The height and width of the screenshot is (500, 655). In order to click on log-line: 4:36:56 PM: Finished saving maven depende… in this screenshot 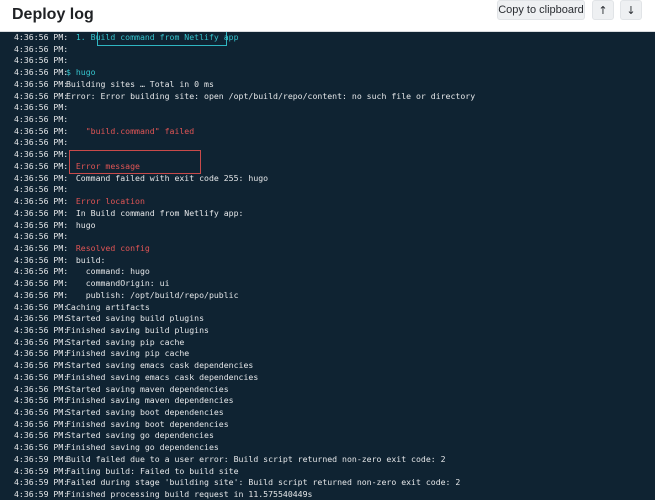, I will do `click(327, 401)`.